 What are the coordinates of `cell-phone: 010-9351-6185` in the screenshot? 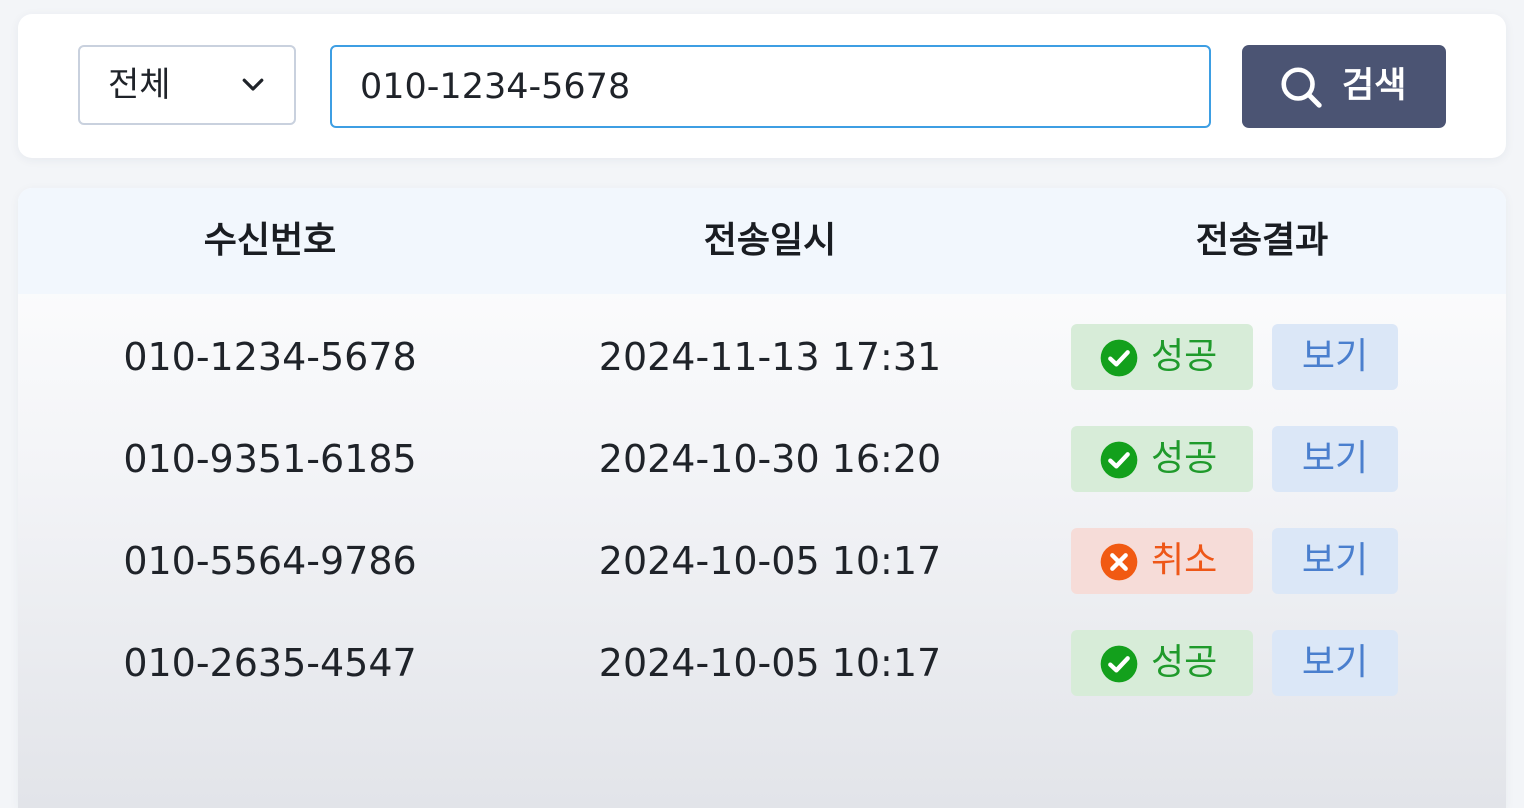 It's located at (270, 459).